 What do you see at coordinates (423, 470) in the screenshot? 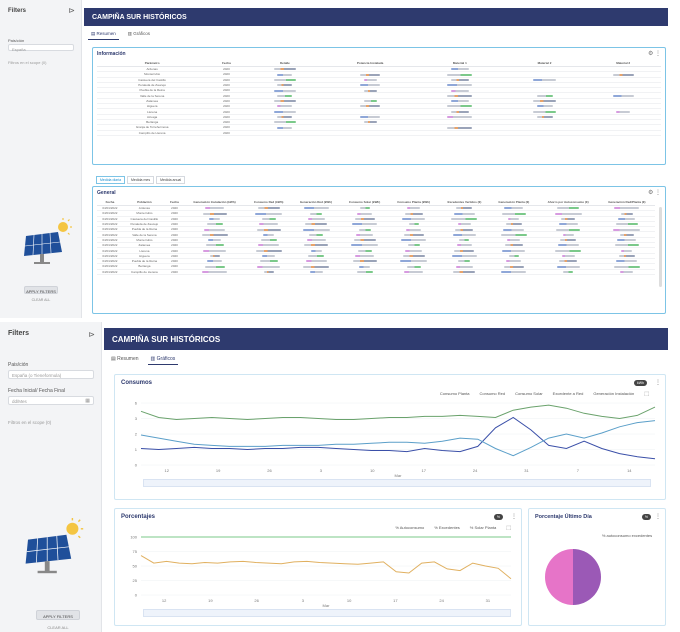
I see `x-tick-label: 17` at bounding box center [423, 470].